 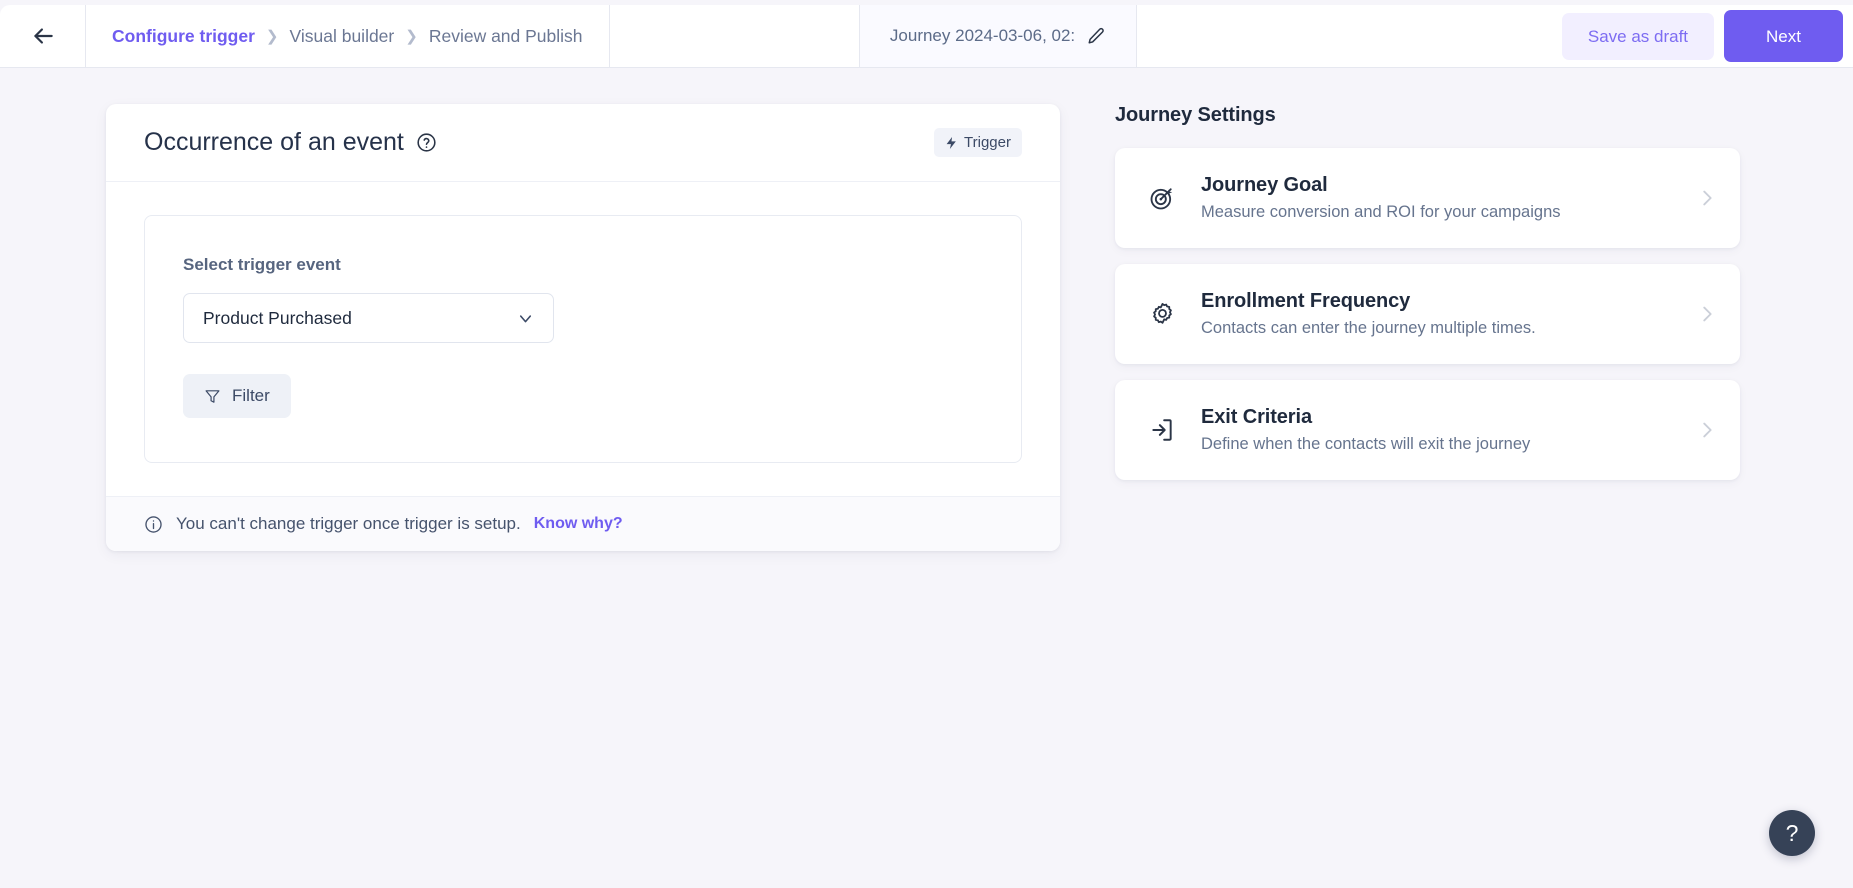 I want to click on info-circle-icon, so click(x=153, y=524).